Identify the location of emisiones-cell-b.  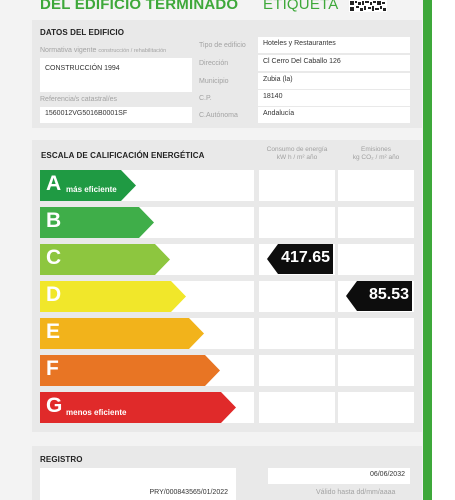
(376, 222).